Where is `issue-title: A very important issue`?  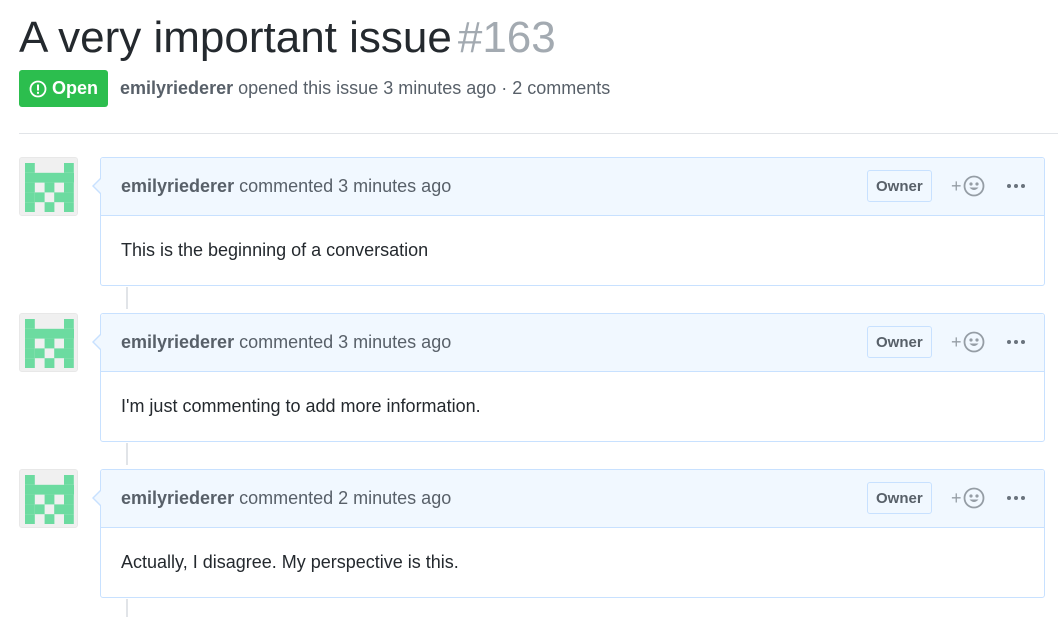
issue-title: A very important issue is located at coordinates (235, 37).